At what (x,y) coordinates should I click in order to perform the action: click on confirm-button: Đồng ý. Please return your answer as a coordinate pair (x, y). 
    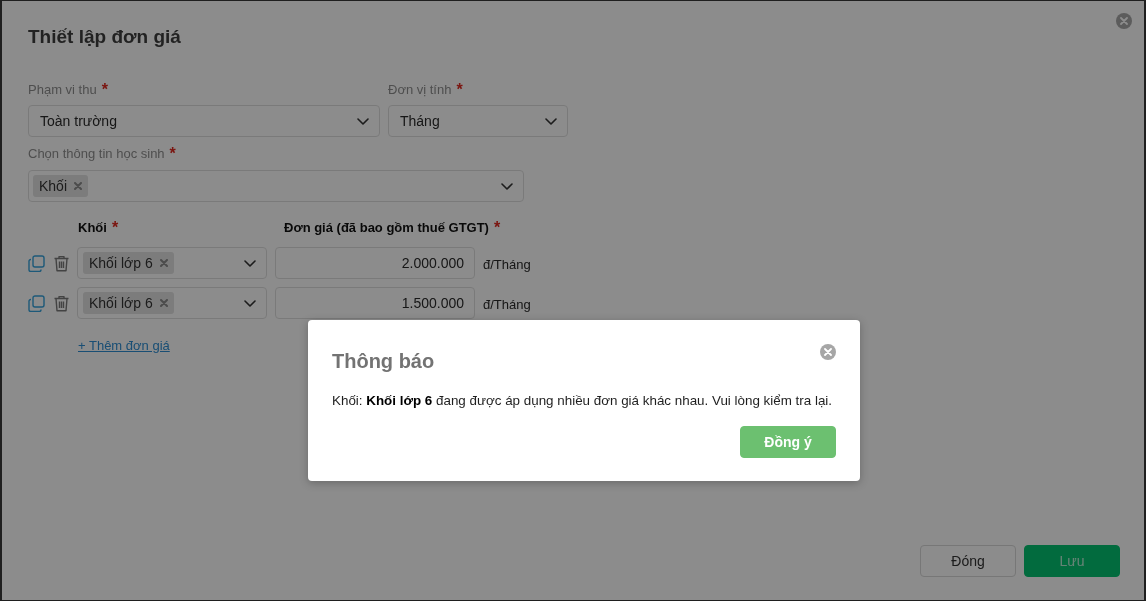
    Looking at the image, I should click on (788, 442).